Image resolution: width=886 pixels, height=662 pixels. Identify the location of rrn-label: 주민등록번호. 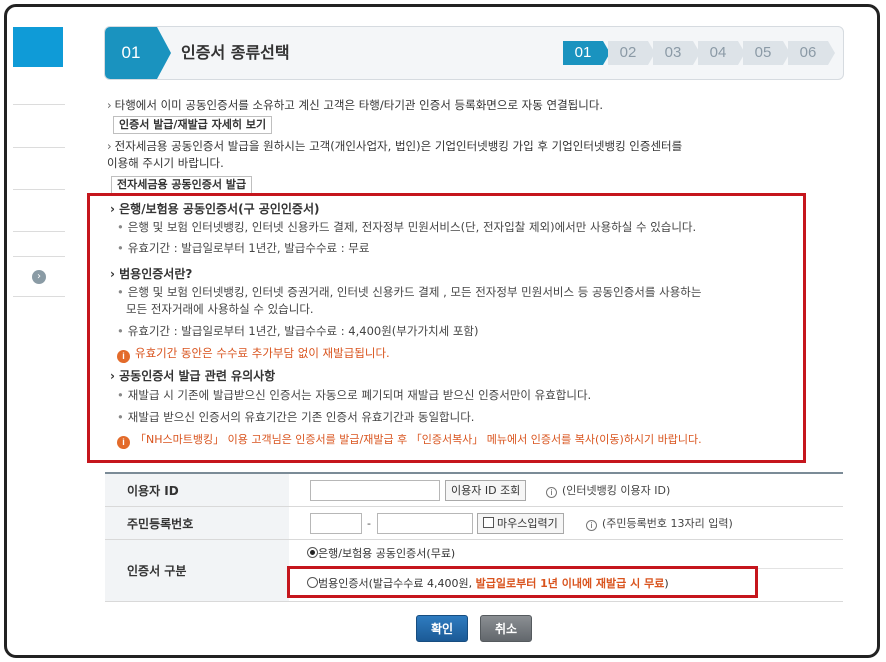
(197, 523).